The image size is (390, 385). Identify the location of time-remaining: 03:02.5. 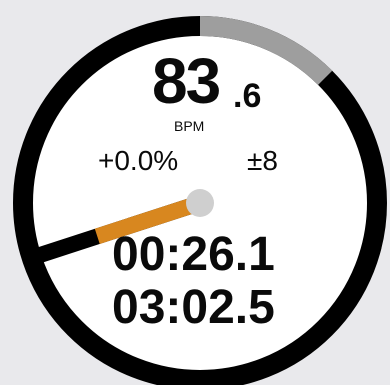
(193, 307).